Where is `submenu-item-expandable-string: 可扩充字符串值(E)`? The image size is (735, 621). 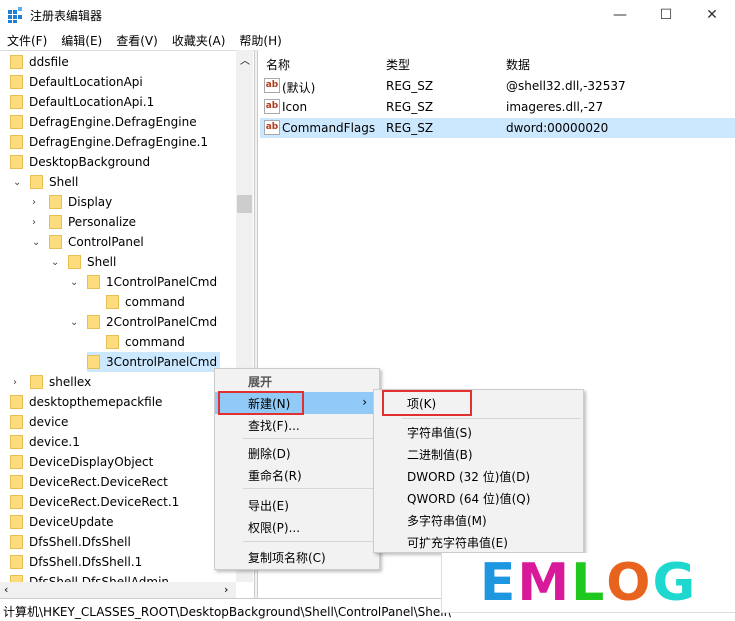 submenu-item-expandable-string: 可扩充字符串值(E) is located at coordinates (478, 542).